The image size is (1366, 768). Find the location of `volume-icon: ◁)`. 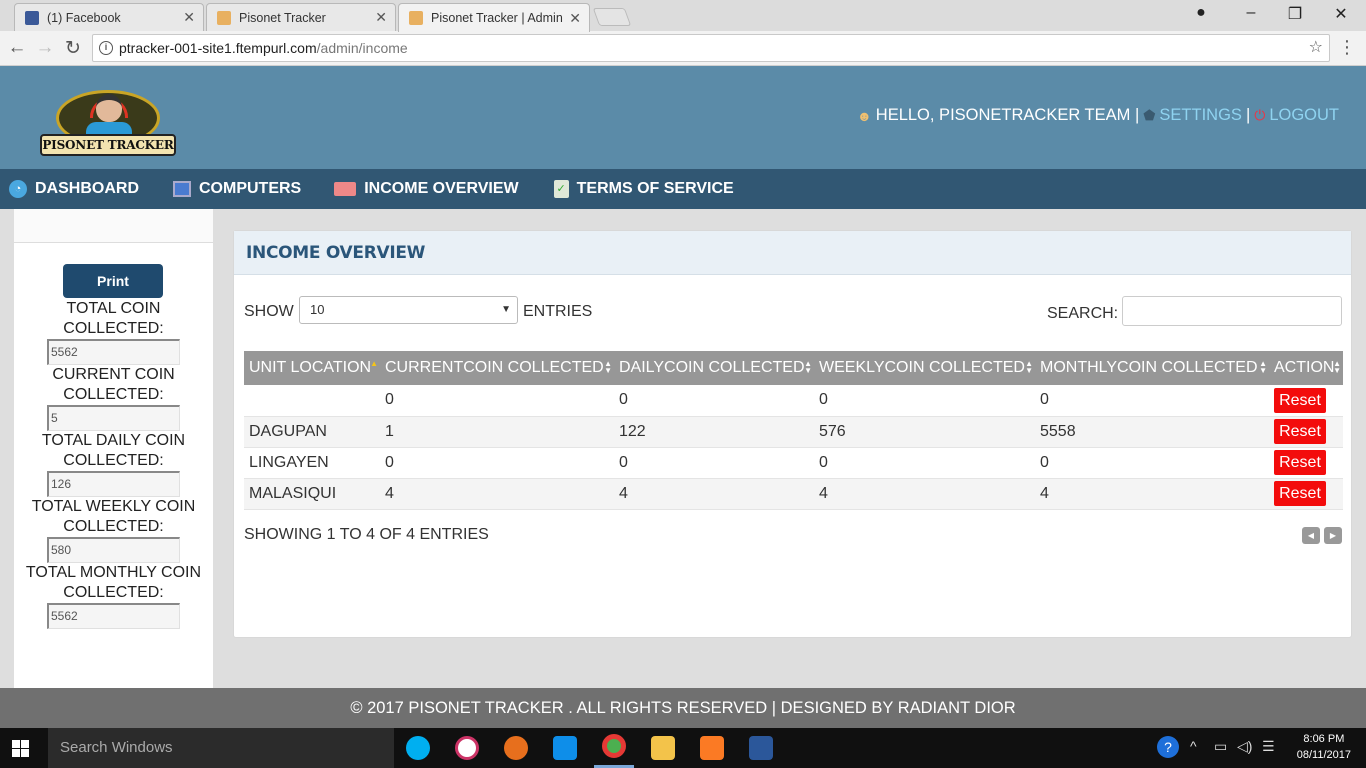

volume-icon: ◁) is located at coordinates (1244, 746).